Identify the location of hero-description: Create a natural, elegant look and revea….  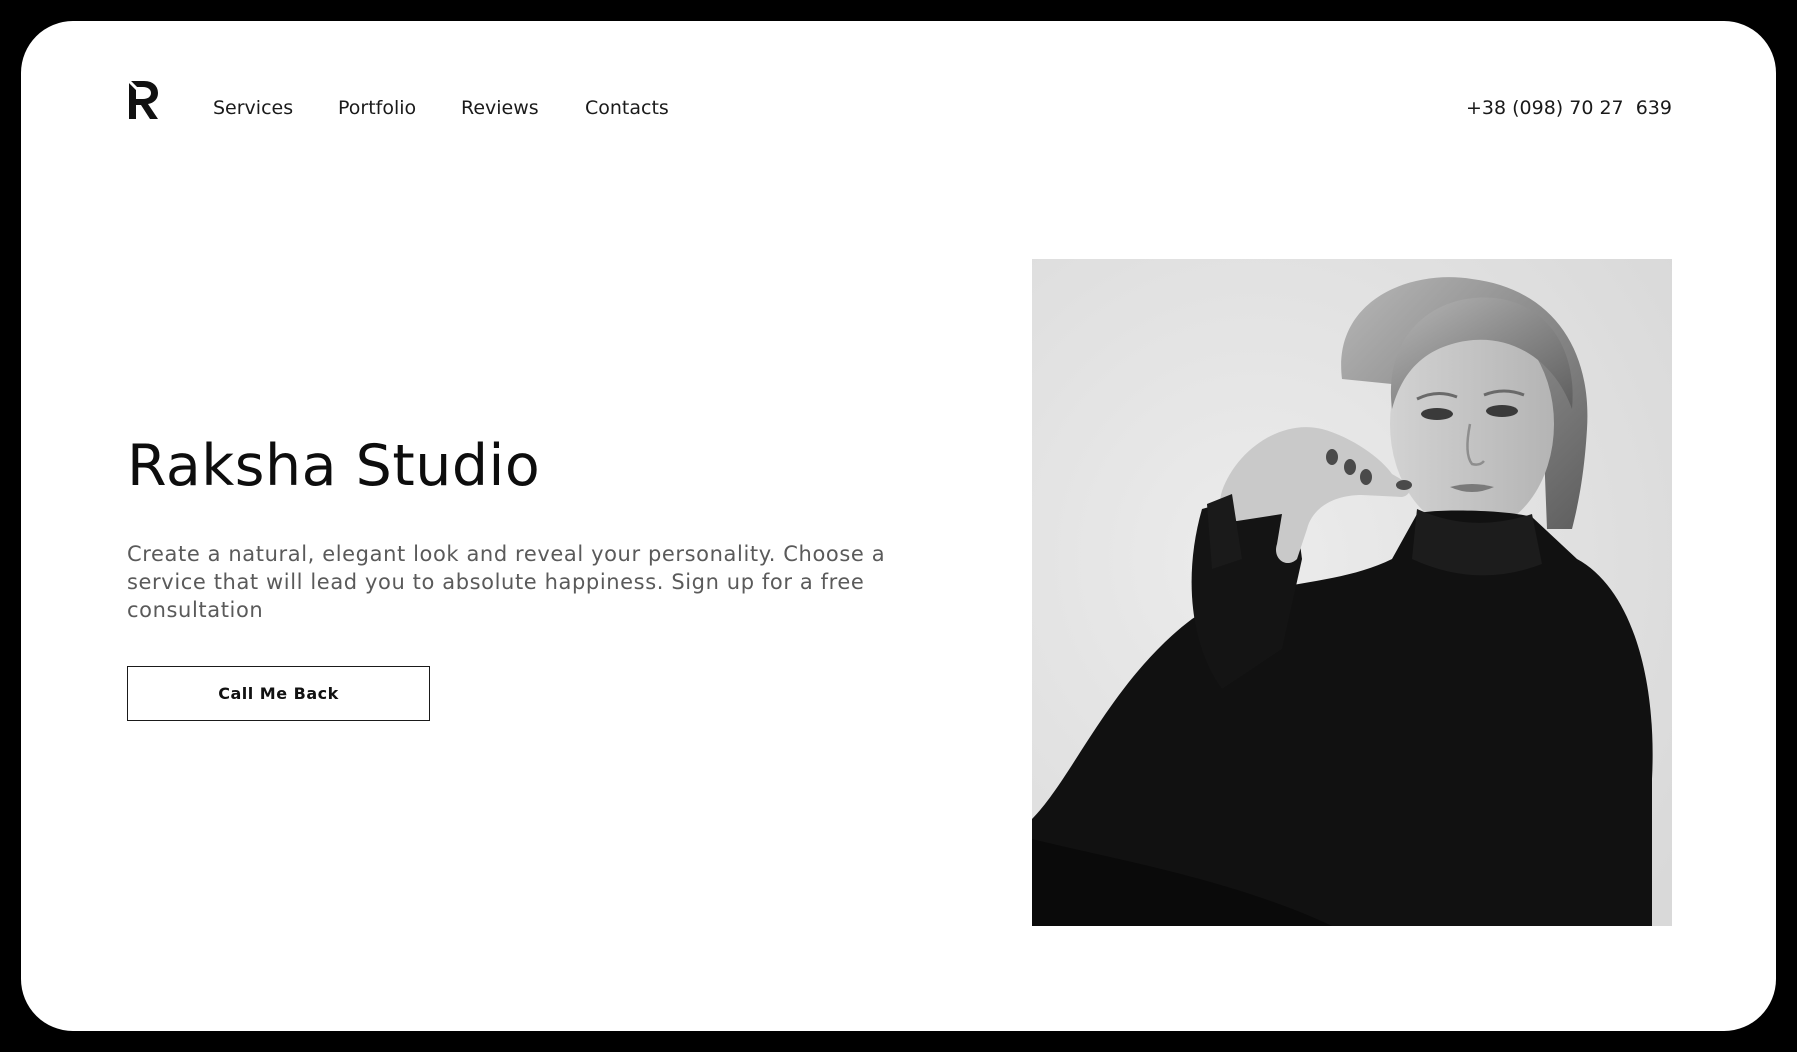
(506, 582).